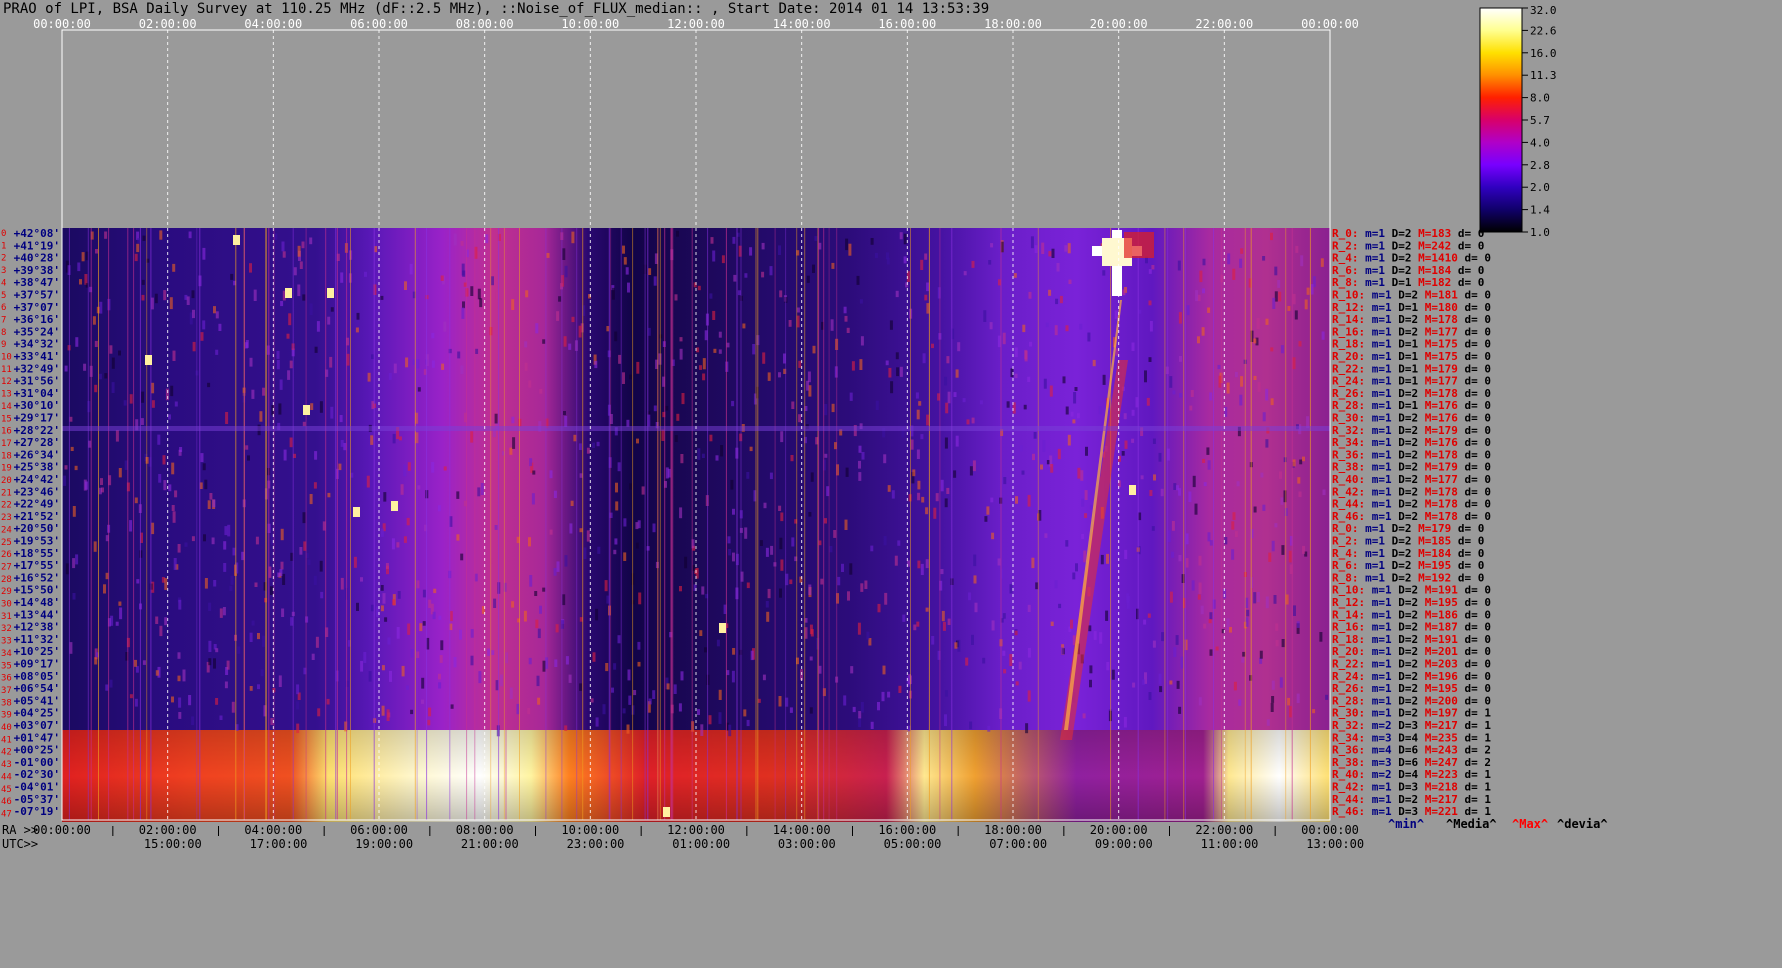 This screenshot has width=1782, height=968. Describe the element at coordinates (490, 844) in the screenshot. I see `utc-tick-label: 21:00:00` at that location.